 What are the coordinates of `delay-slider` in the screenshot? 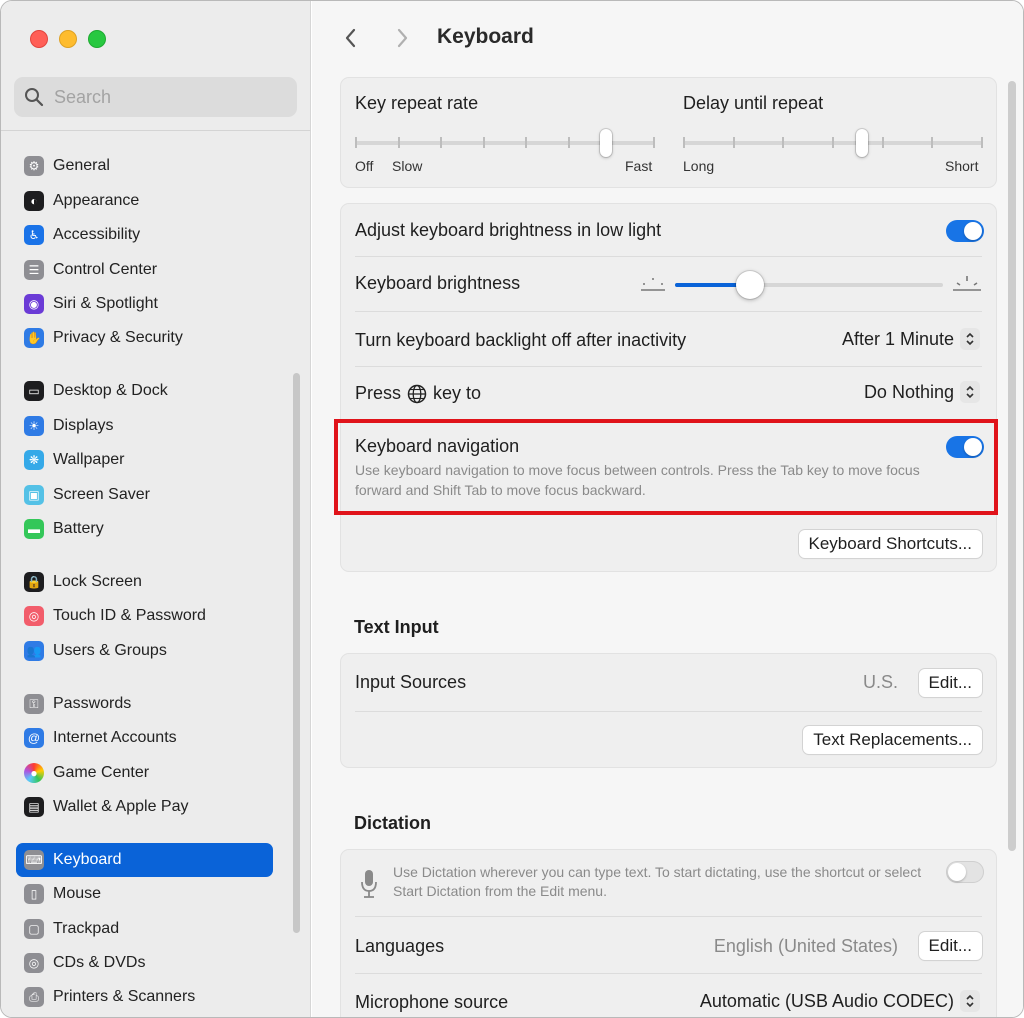 It's located at (833, 143).